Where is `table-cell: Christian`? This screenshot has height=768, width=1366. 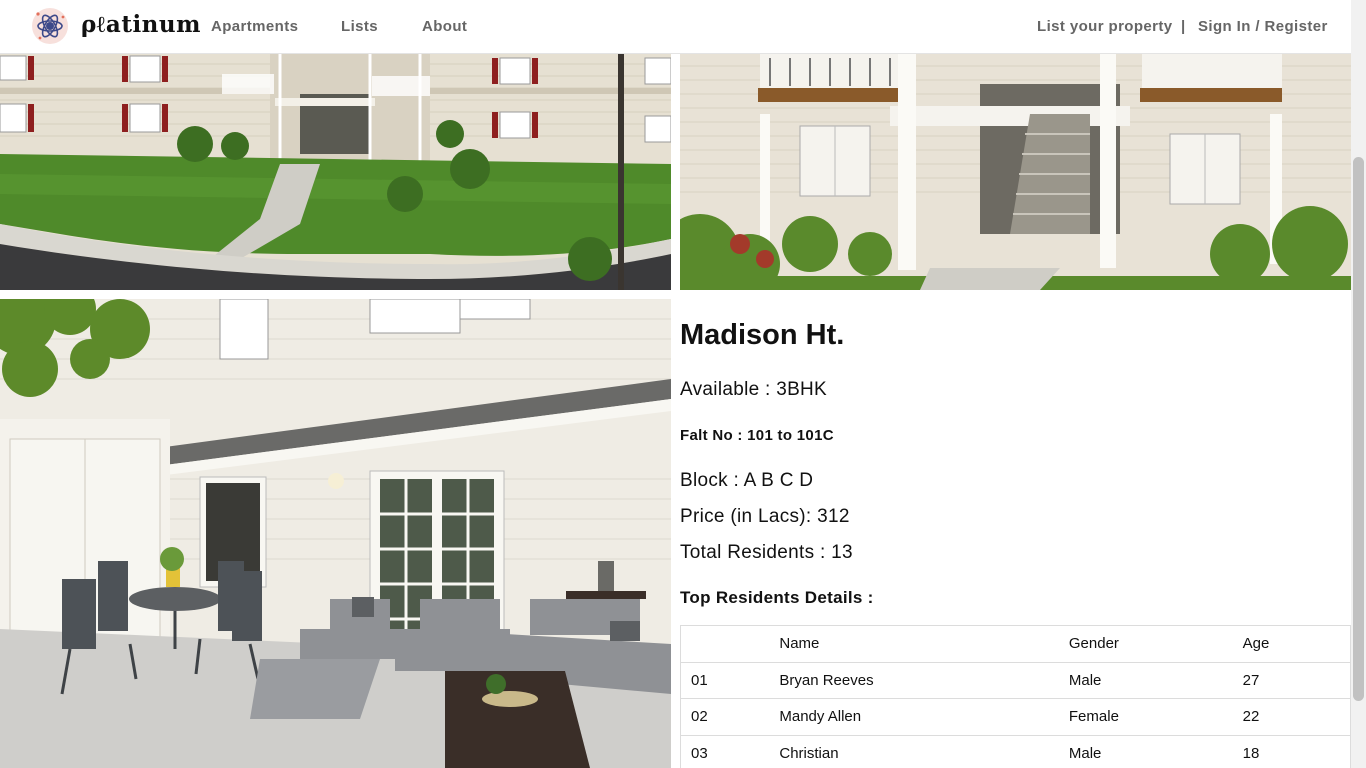 table-cell: Christian is located at coordinates (914, 751).